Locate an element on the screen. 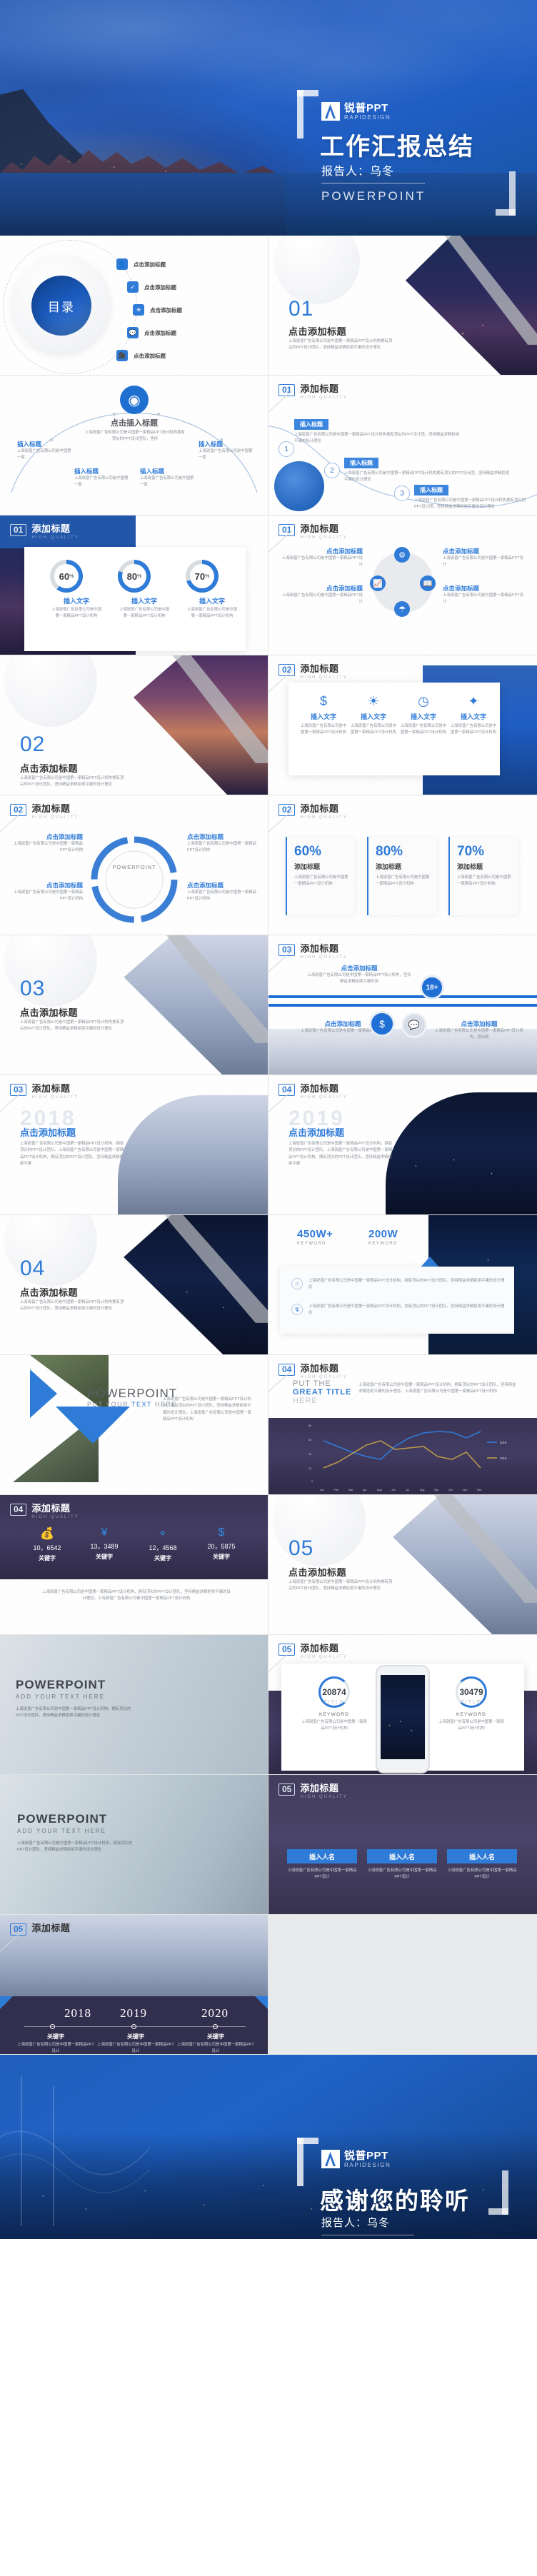 The image size is (537, 2576). header-title: 添加标题 is located at coordinates (319, 1088).